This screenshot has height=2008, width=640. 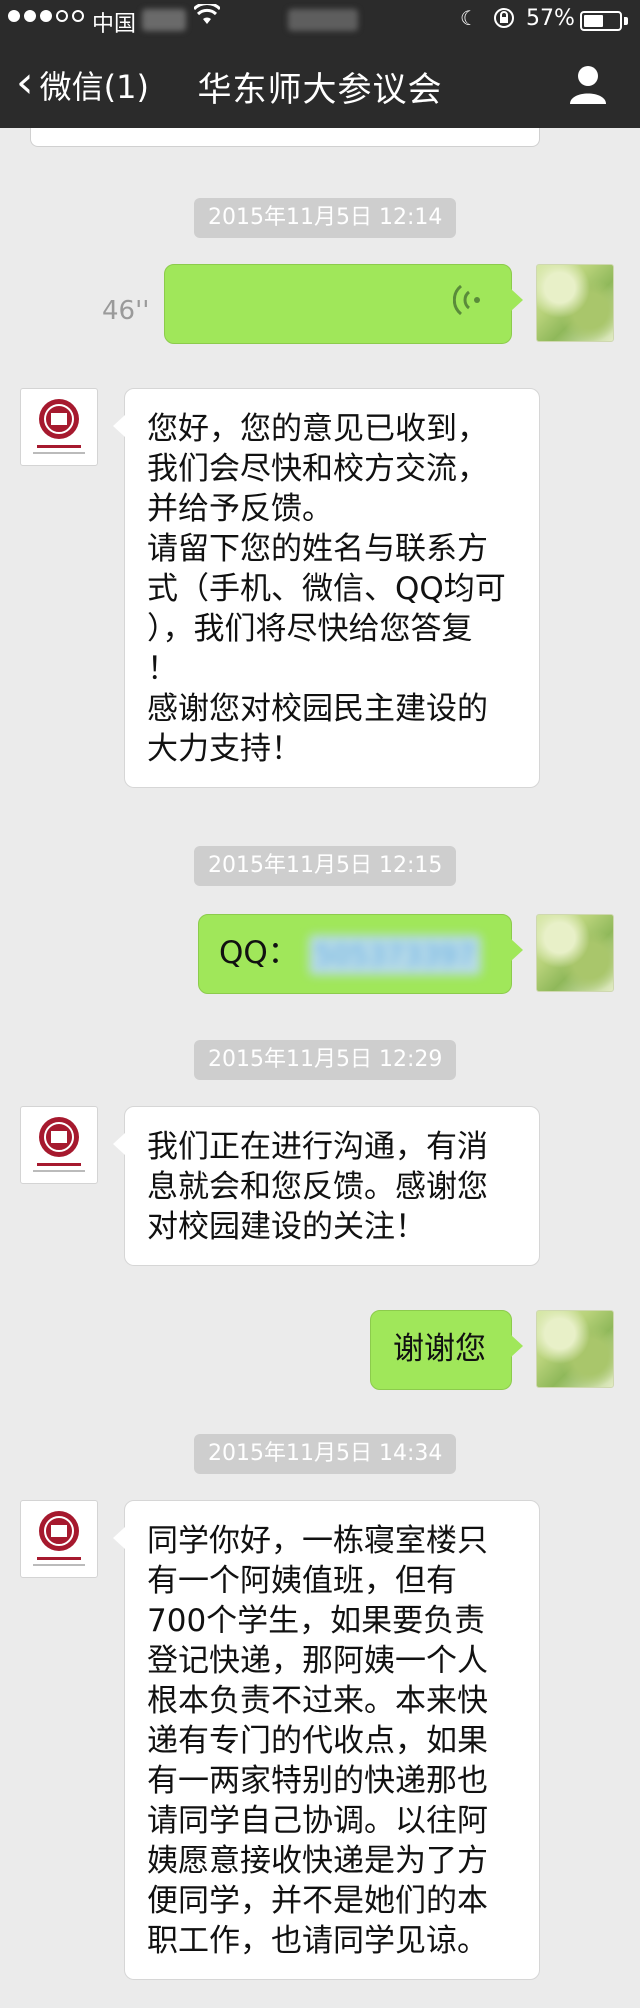 I want to click on person-icon, so click(x=588, y=84).